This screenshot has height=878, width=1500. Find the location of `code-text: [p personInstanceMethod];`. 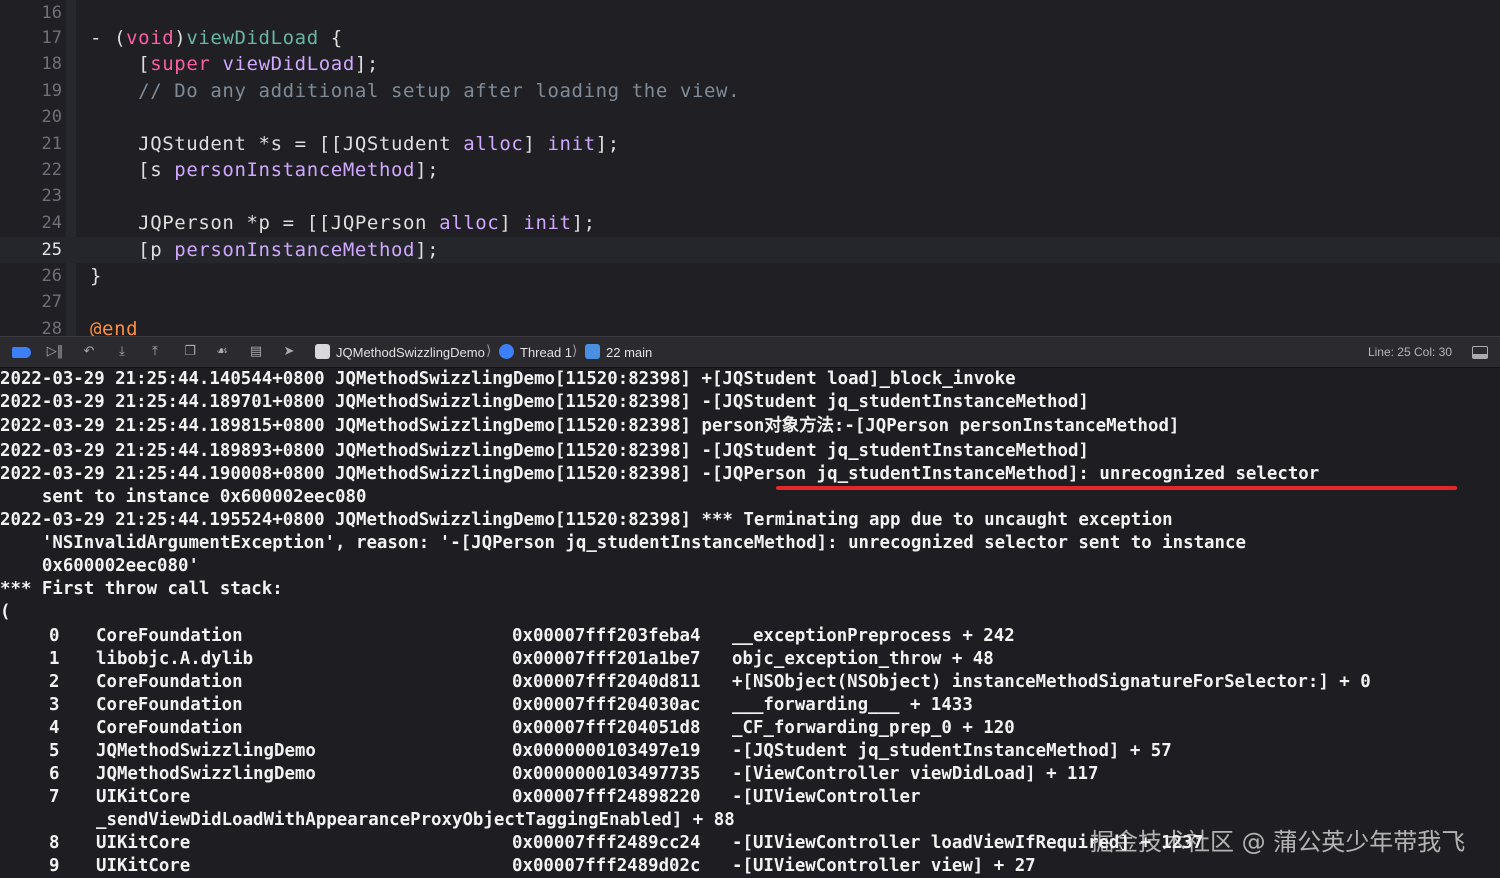

code-text: [p personInstanceMethod]; is located at coordinates (264, 250).